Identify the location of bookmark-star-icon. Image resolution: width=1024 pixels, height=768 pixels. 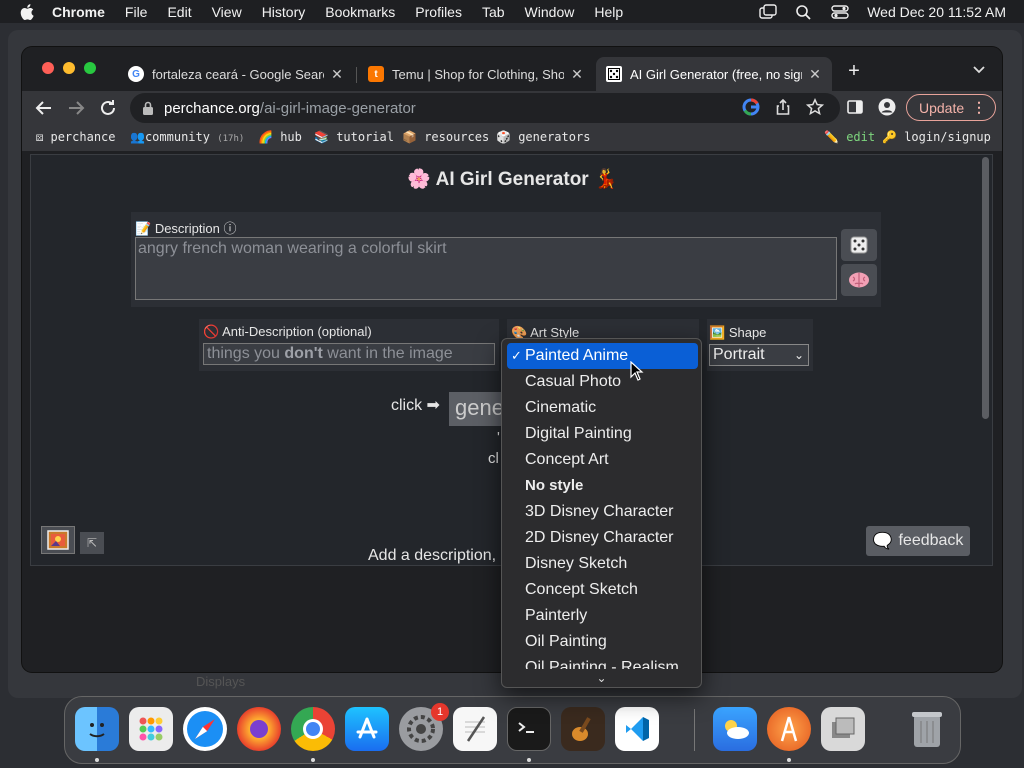
(815, 107).